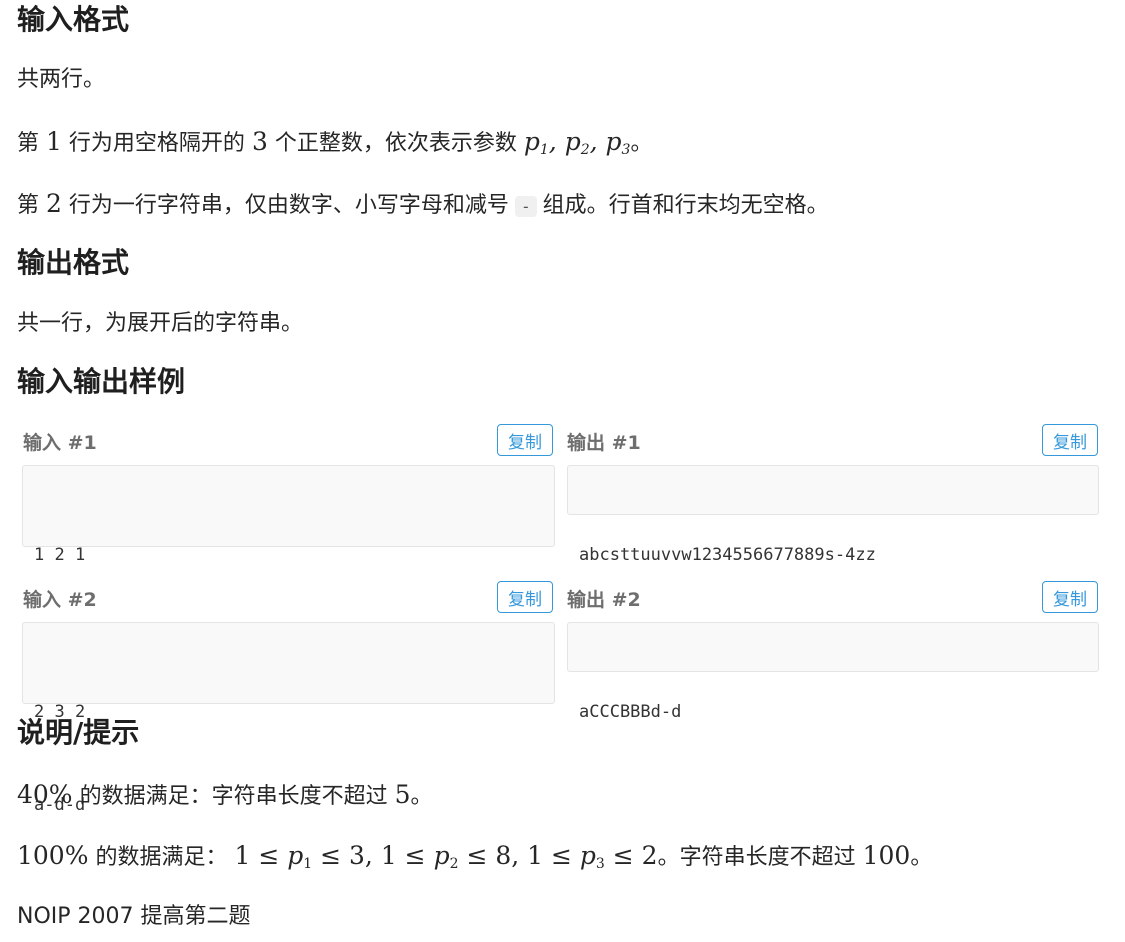 The height and width of the screenshot is (942, 1125). What do you see at coordinates (604, 600) in the screenshot?
I see `sample-2-output-title: 输出 #2` at bounding box center [604, 600].